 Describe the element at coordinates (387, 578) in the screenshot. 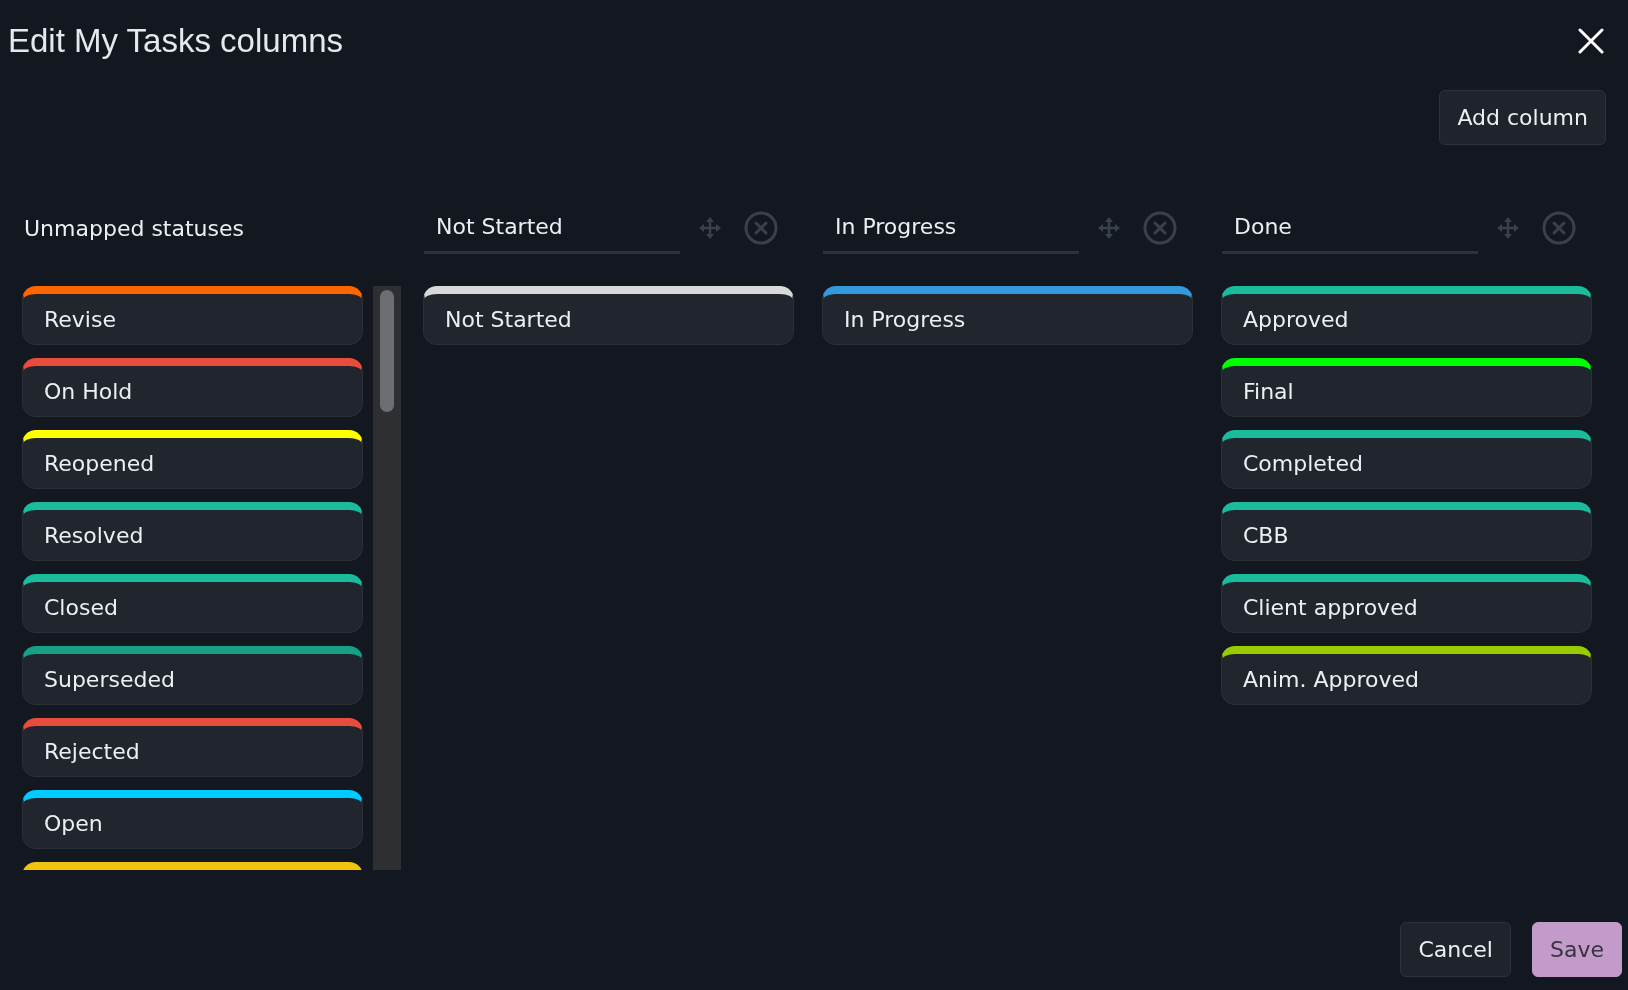

I see `scrollbar-track` at that location.